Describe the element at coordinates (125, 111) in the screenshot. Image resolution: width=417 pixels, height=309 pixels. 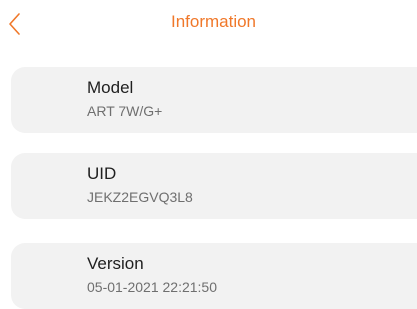
I see `model-value: ART 7W/G+` at that location.